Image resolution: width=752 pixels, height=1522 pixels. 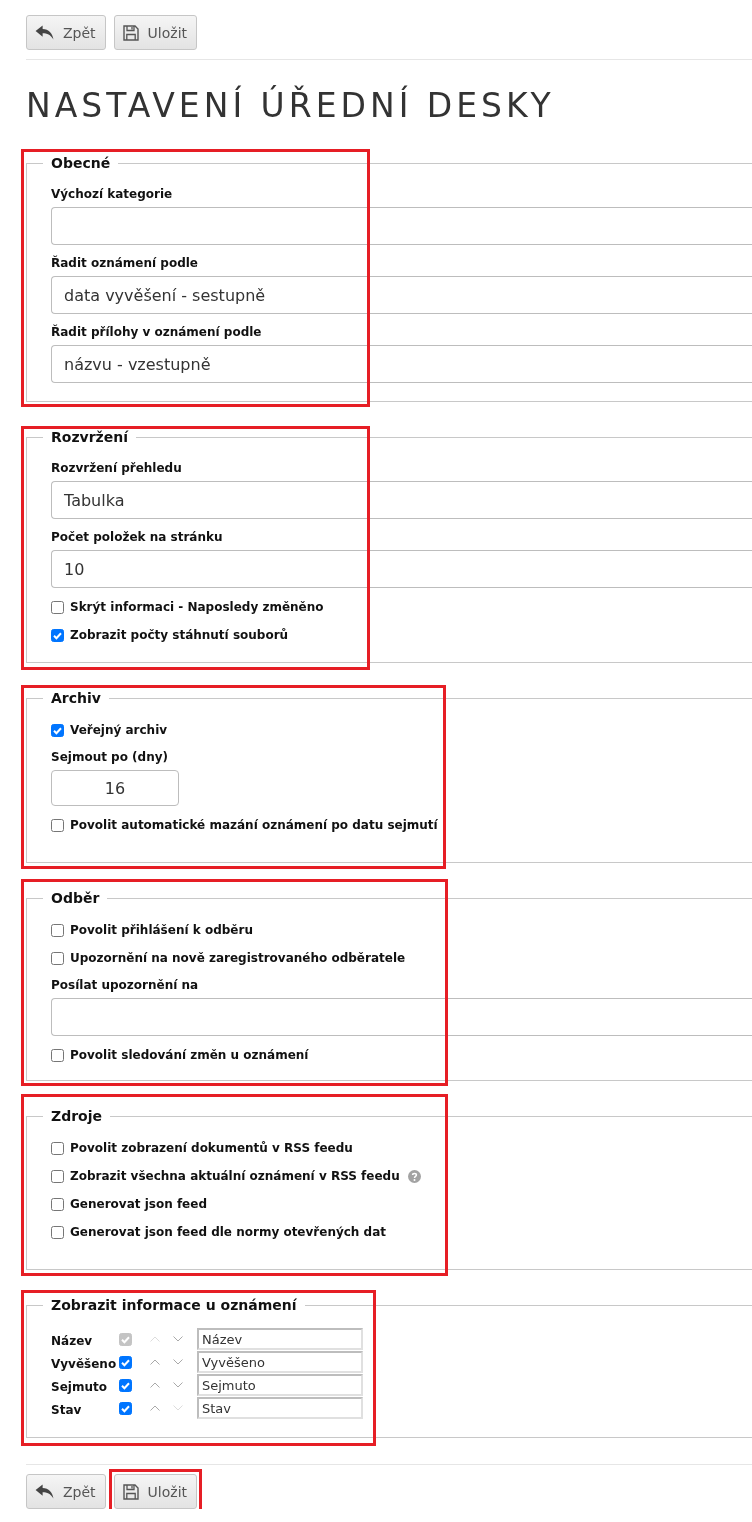 What do you see at coordinates (197, 607) in the screenshot?
I see `option-label: Skrýt informaci - Naposledy změněno` at bounding box center [197, 607].